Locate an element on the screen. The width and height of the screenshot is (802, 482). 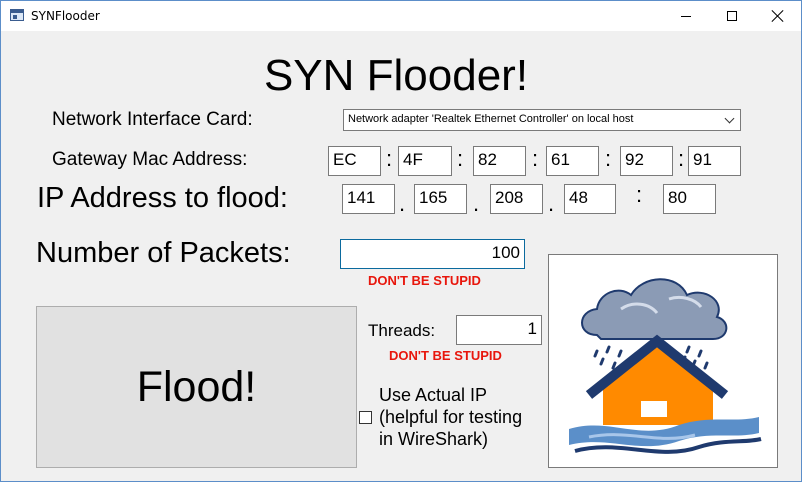
ip-octet-3-field: 208 is located at coordinates (516, 199).